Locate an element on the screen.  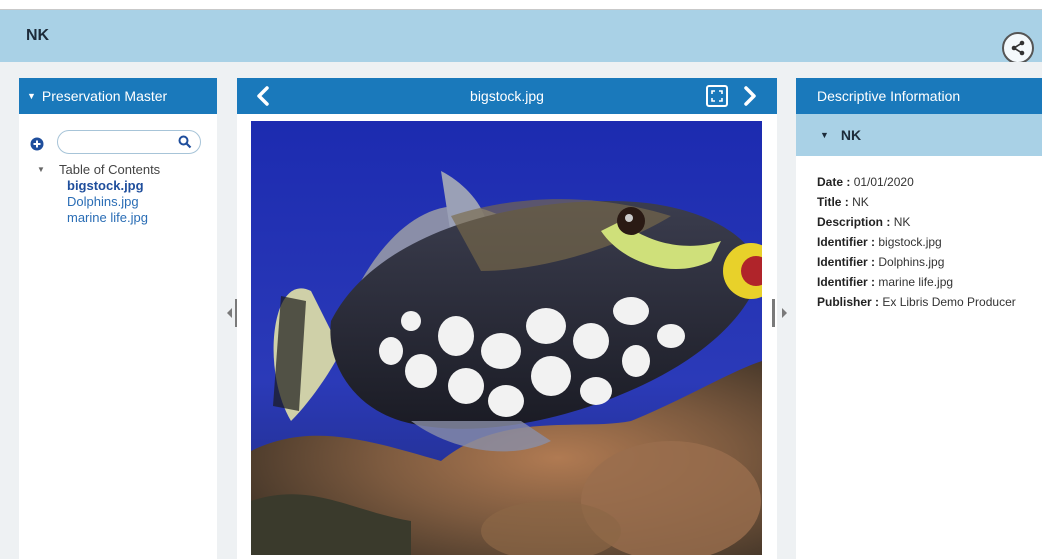
metadata-section-header: ▼ NK is located at coordinates (919, 135).